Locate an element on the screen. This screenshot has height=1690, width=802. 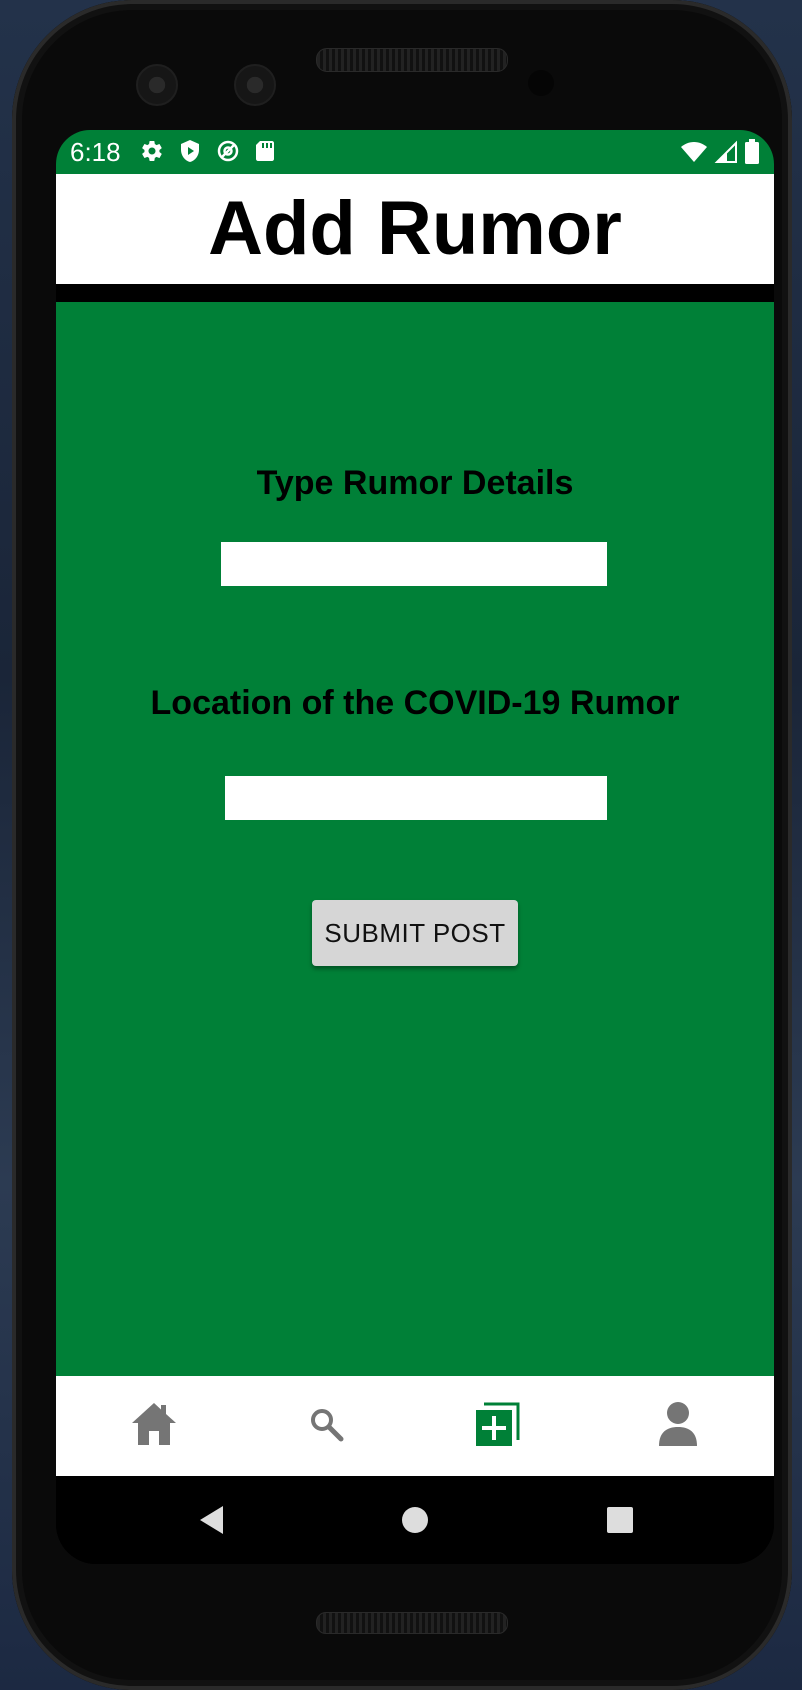
at-sync-icon is located at coordinates (228, 151).